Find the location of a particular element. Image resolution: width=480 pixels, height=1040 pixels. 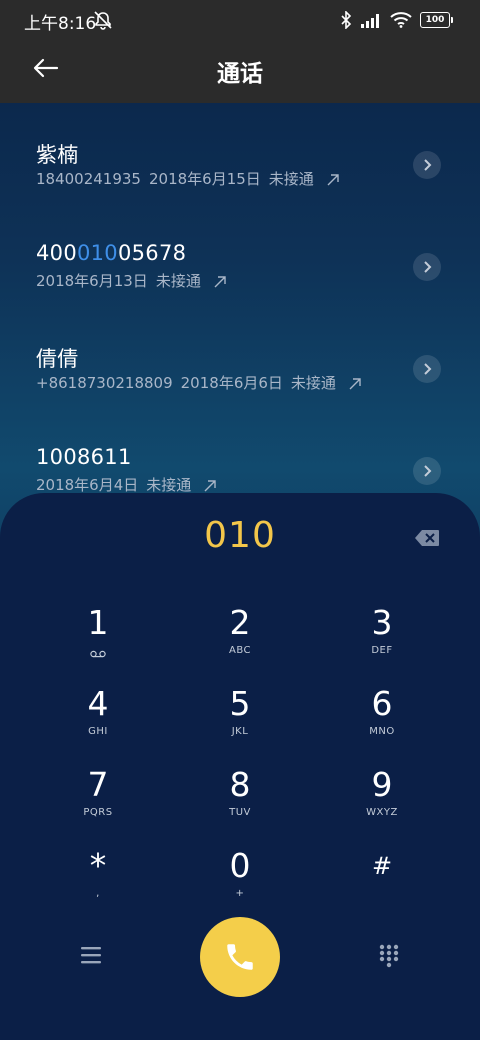

key-digit: 5 is located at coordinates (240, 703).